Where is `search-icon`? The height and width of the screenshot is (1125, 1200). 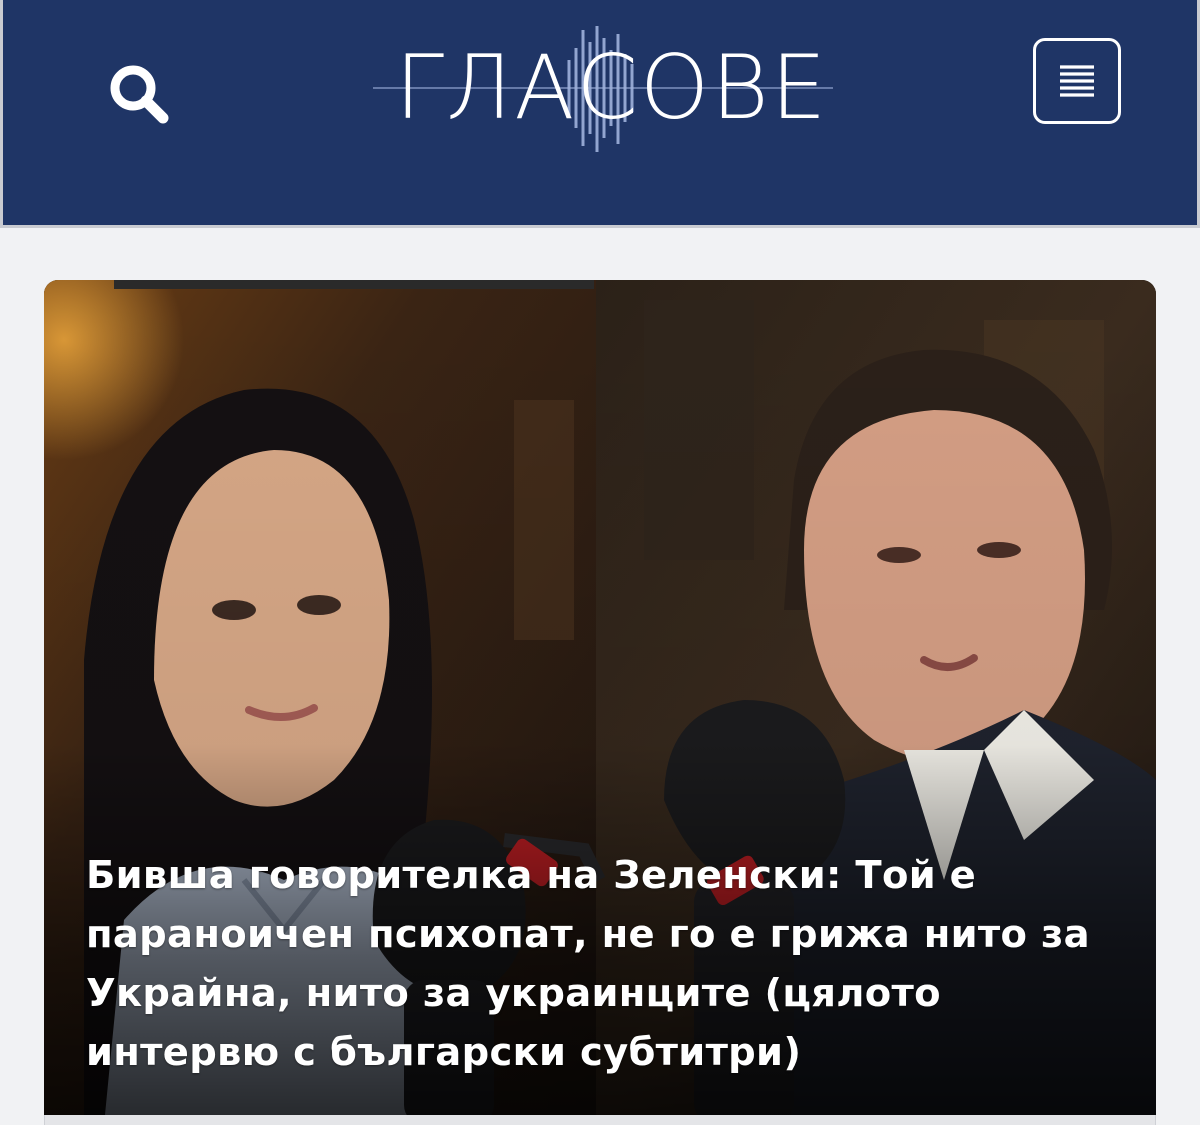 search-icon is located at coordinates (139, 94).